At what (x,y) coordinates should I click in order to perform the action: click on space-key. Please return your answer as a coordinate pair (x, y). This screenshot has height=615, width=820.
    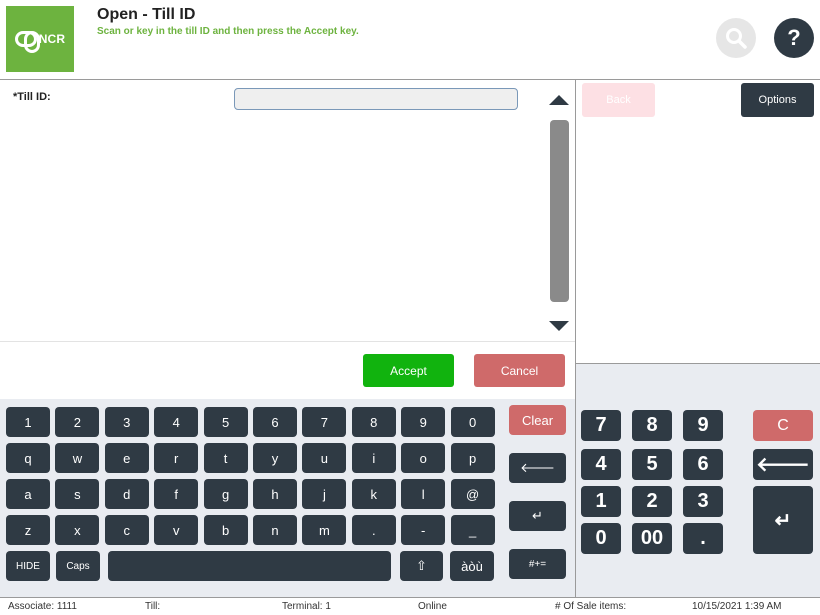
    Looking at the image, I should click on (249, 566).